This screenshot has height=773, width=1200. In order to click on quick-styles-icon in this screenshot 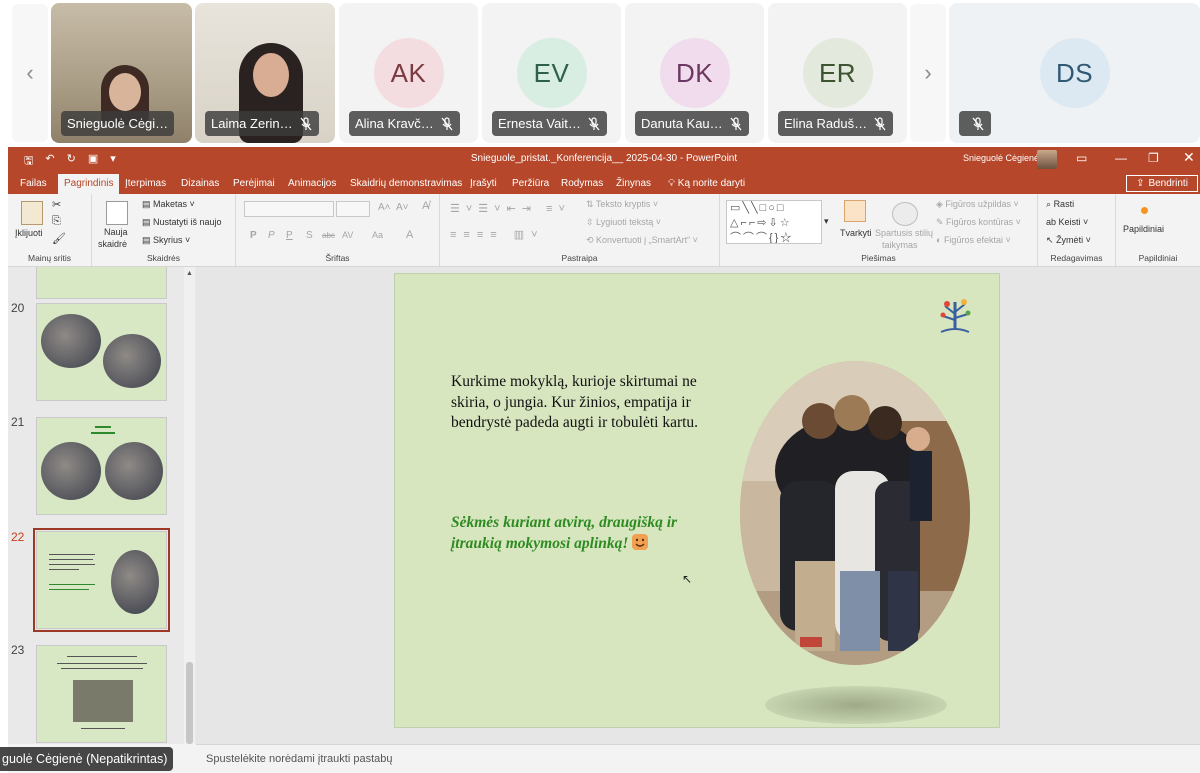, I will do `click(905, 214)`.